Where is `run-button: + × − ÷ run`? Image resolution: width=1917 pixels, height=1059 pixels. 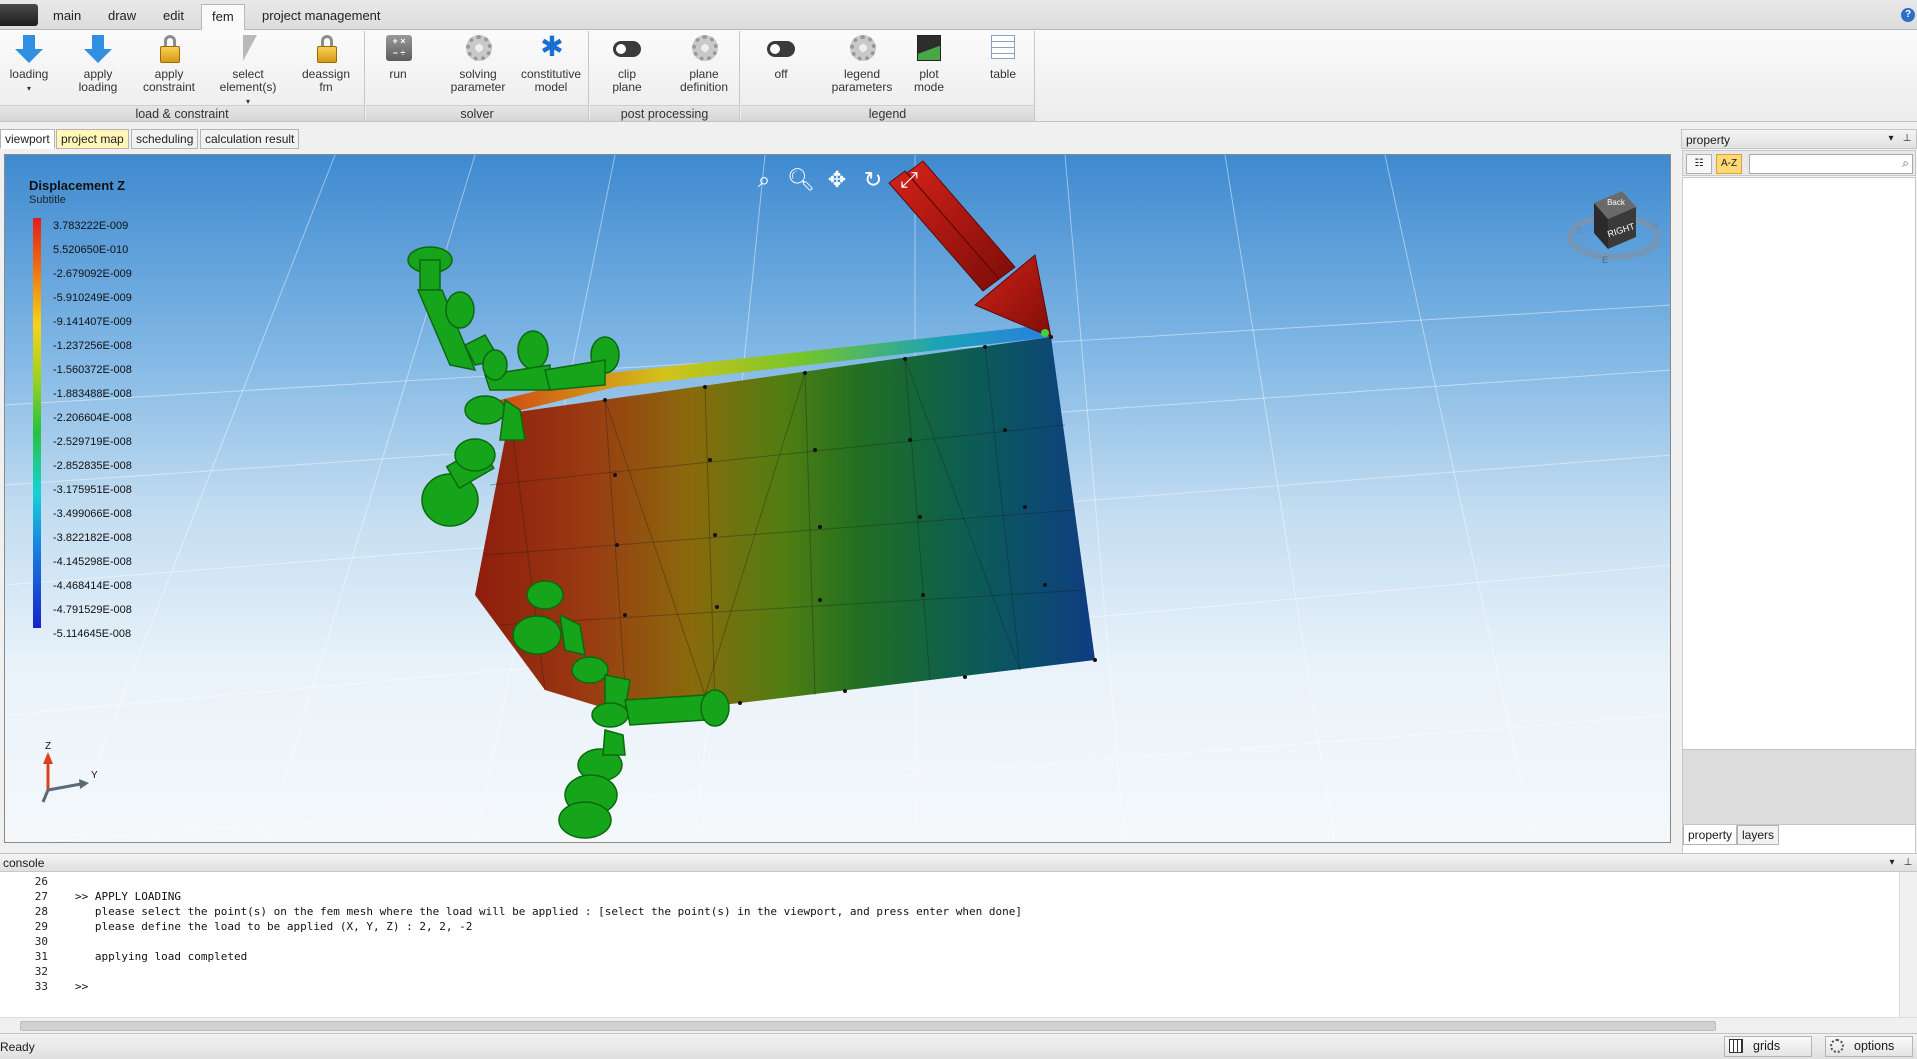
run-button: + × − ÷ run is located at coordinates (398, 68).